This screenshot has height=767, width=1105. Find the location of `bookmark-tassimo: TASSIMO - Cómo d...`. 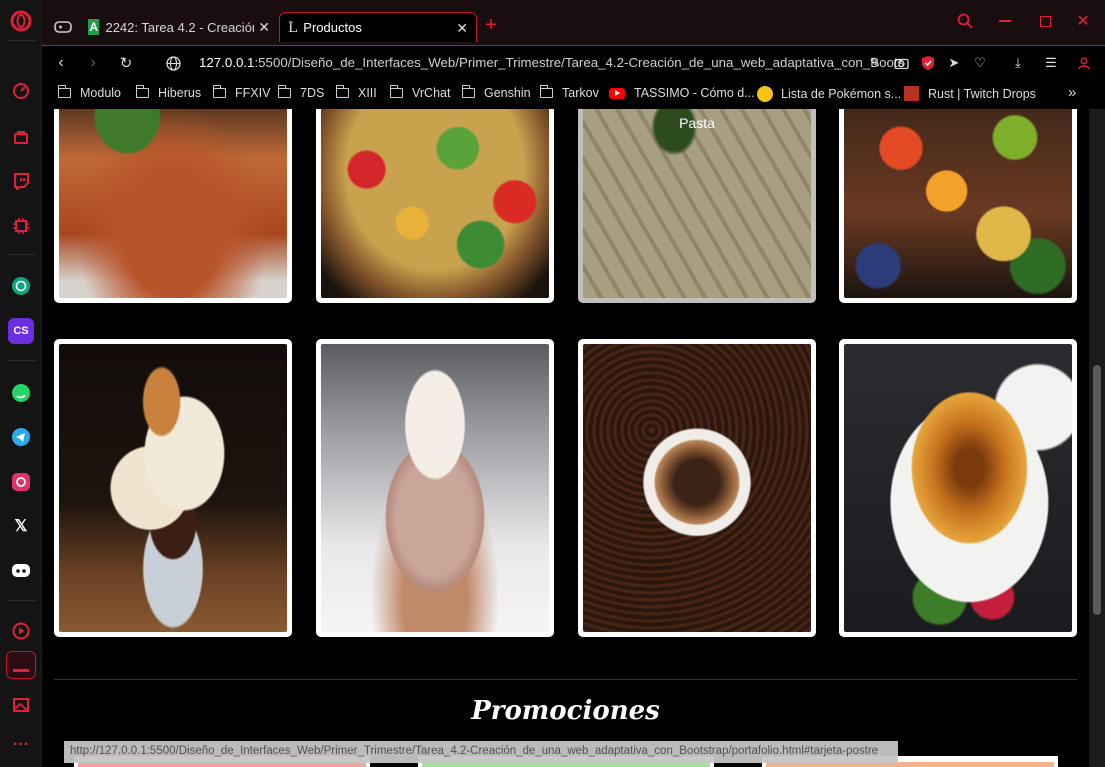

bookmark-tassimo: TASSIMO - Cómo d... is located at coordinates (682, 93).